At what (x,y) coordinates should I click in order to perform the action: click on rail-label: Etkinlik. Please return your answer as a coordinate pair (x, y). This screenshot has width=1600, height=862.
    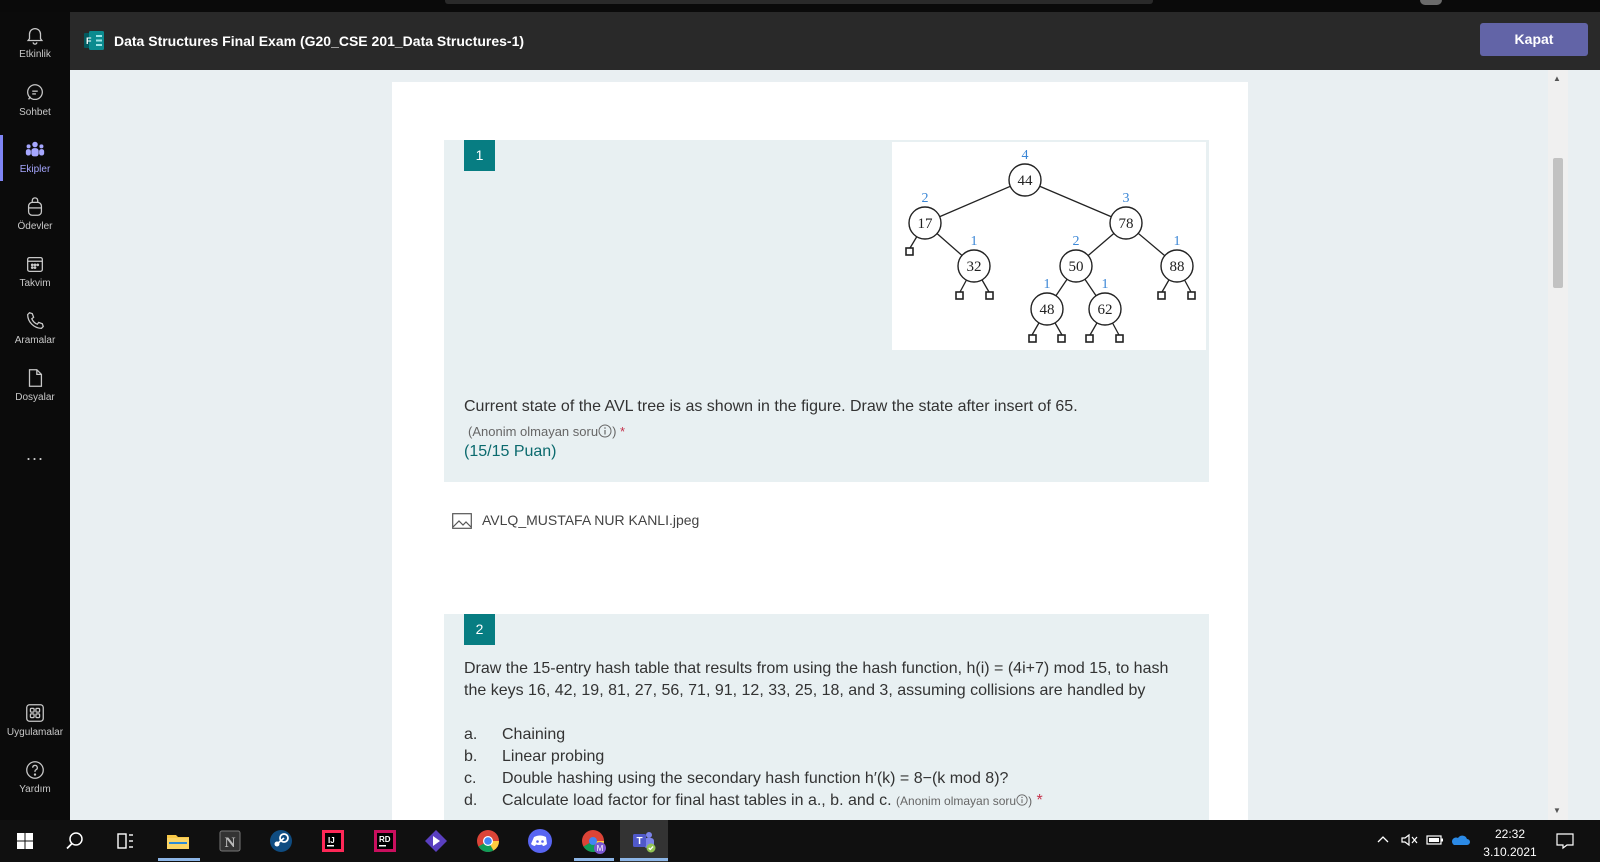
    Looking at the image, I should click on (35, 54).